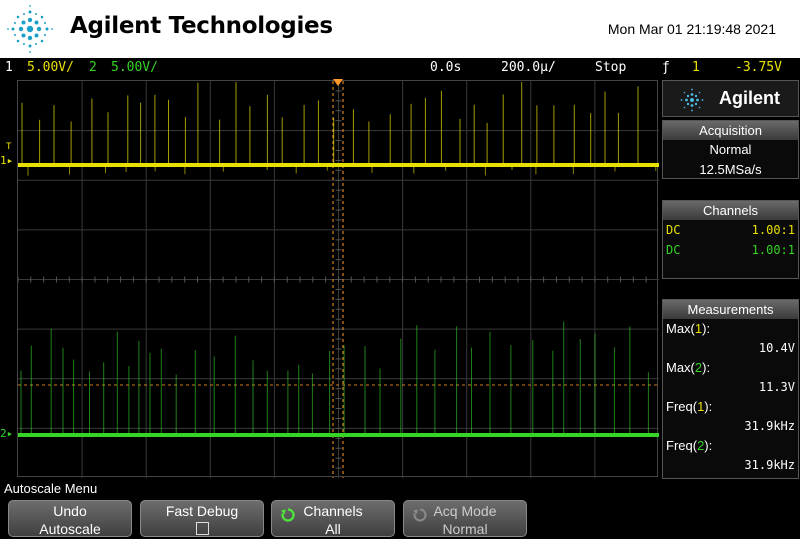 This screenshot has width=800, height=539. What do you see at coordinates (666, 67) in the screenshot?
I see `trigger-edge-icon: ƒ` at bounding box center [666, 67].